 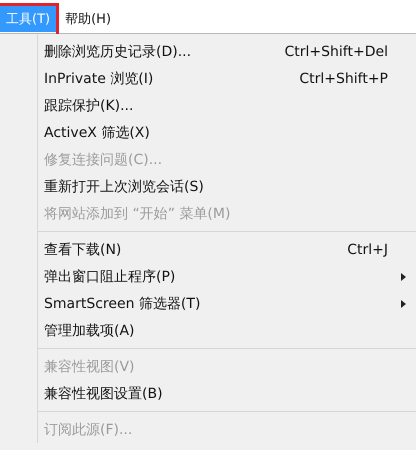 What do you see at coordinates (227, 249) in the screenshot?
I see `menu-item: 查看下载(N) Ctrl+J` at bounding box center [227, 249].